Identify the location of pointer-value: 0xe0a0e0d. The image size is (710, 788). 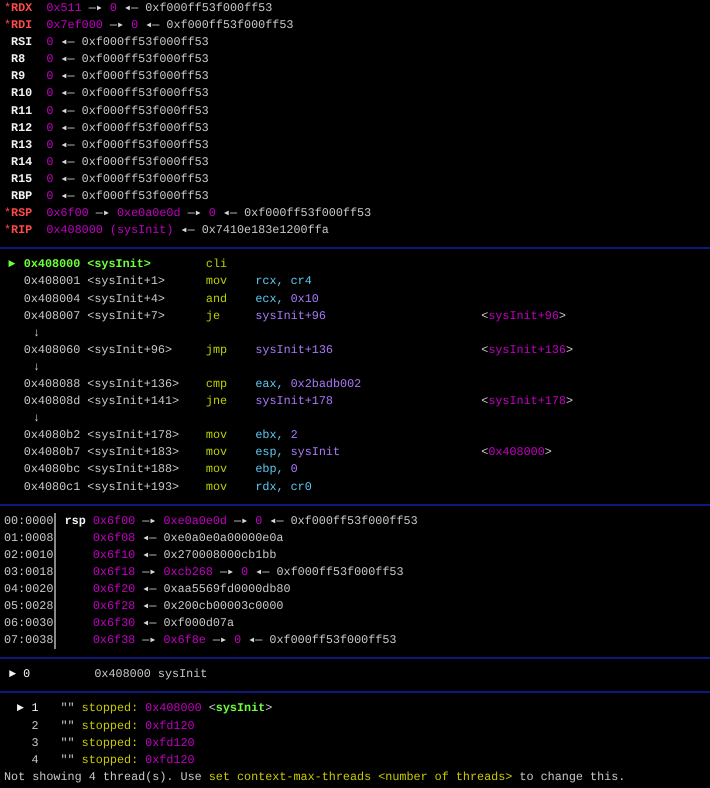
(195, 521).